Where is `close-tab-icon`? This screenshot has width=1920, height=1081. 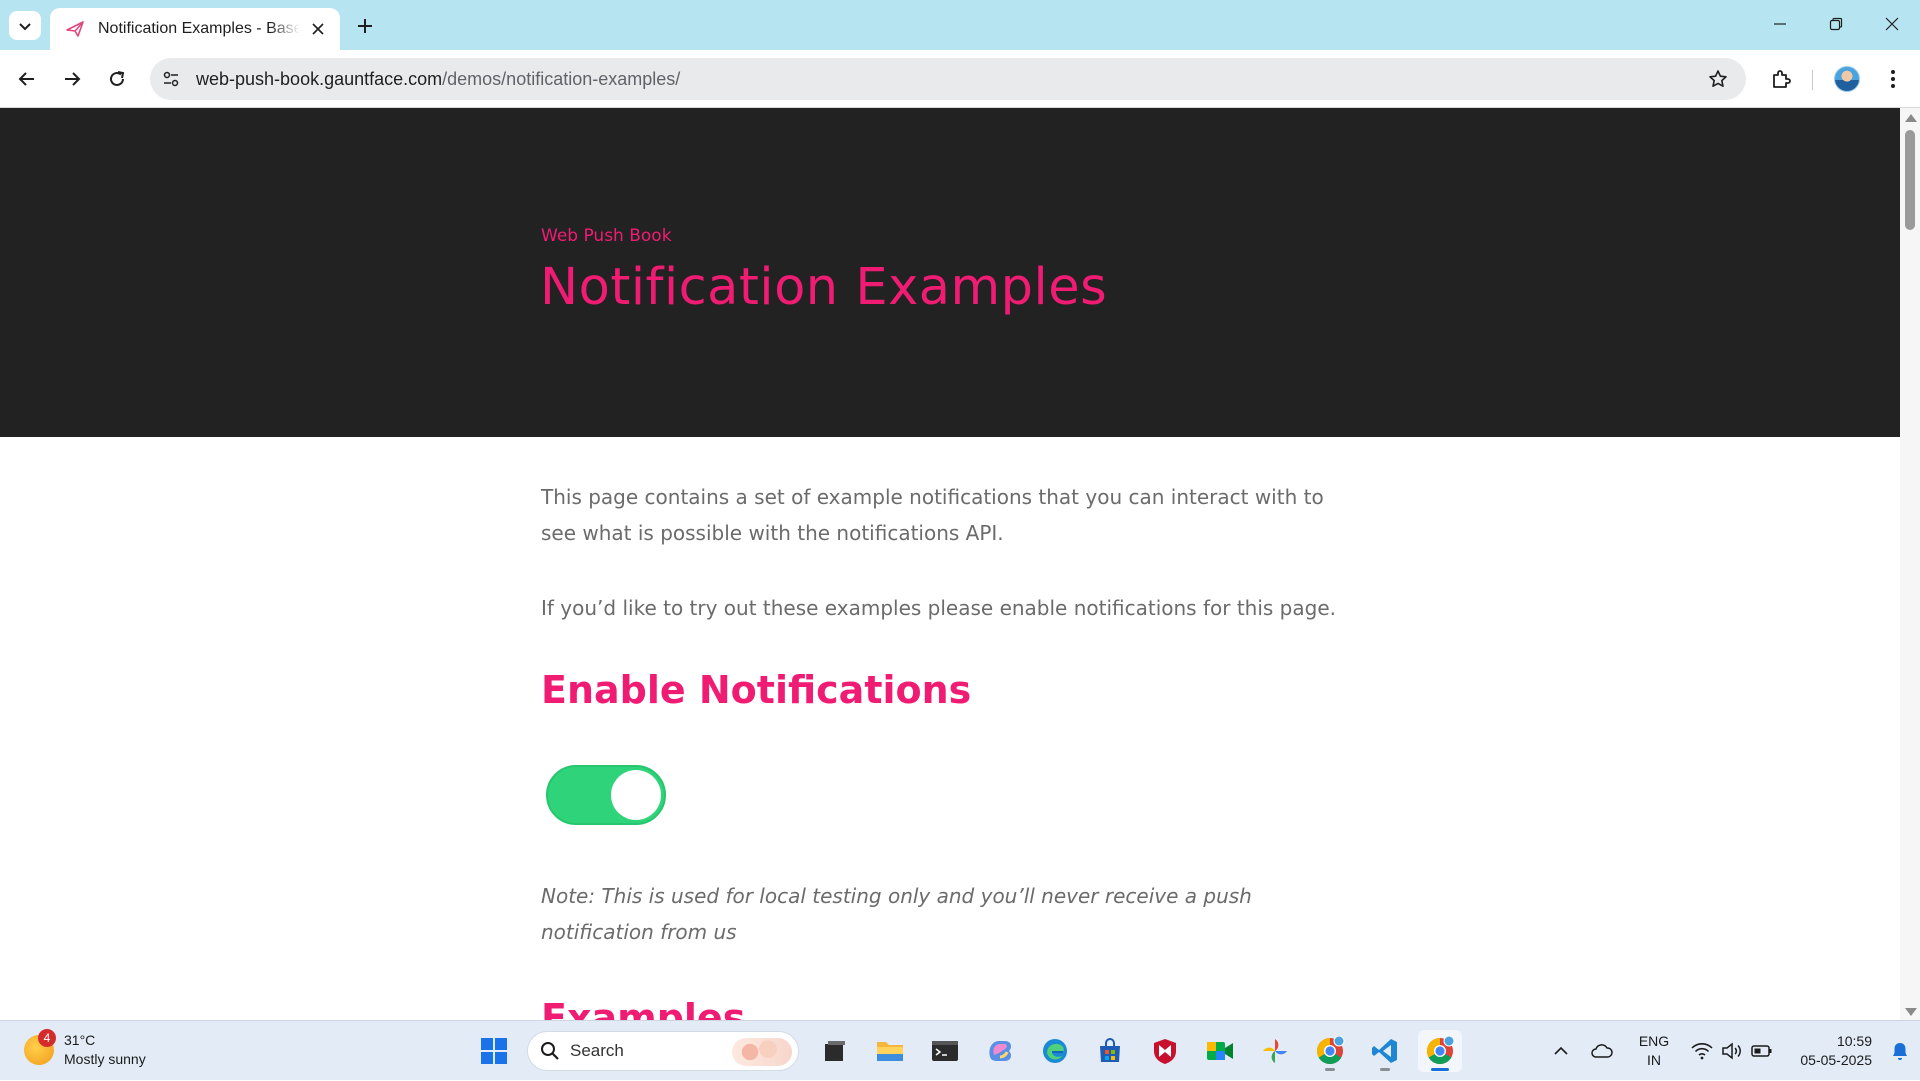
close-tab-icon is located at coordinates (318, 29).